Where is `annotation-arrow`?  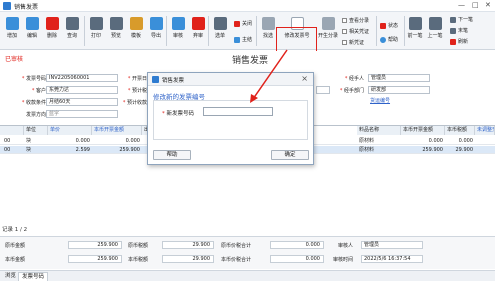
annotation-arrow is located at coordinates (269, 76).